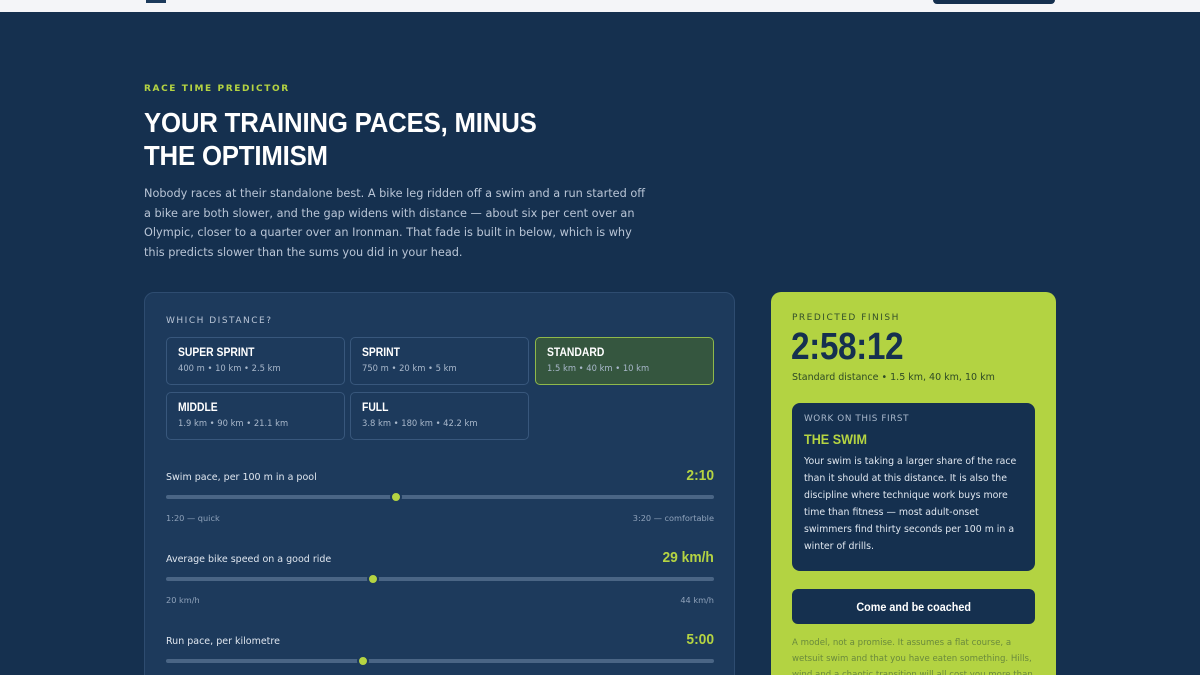 The image size is (1200, 675). What do you see at coordinates (249, 559) in the screenshot?
I see `bike-speed-label: Average bike speed on a good ride` at bounding box center [249, 559].